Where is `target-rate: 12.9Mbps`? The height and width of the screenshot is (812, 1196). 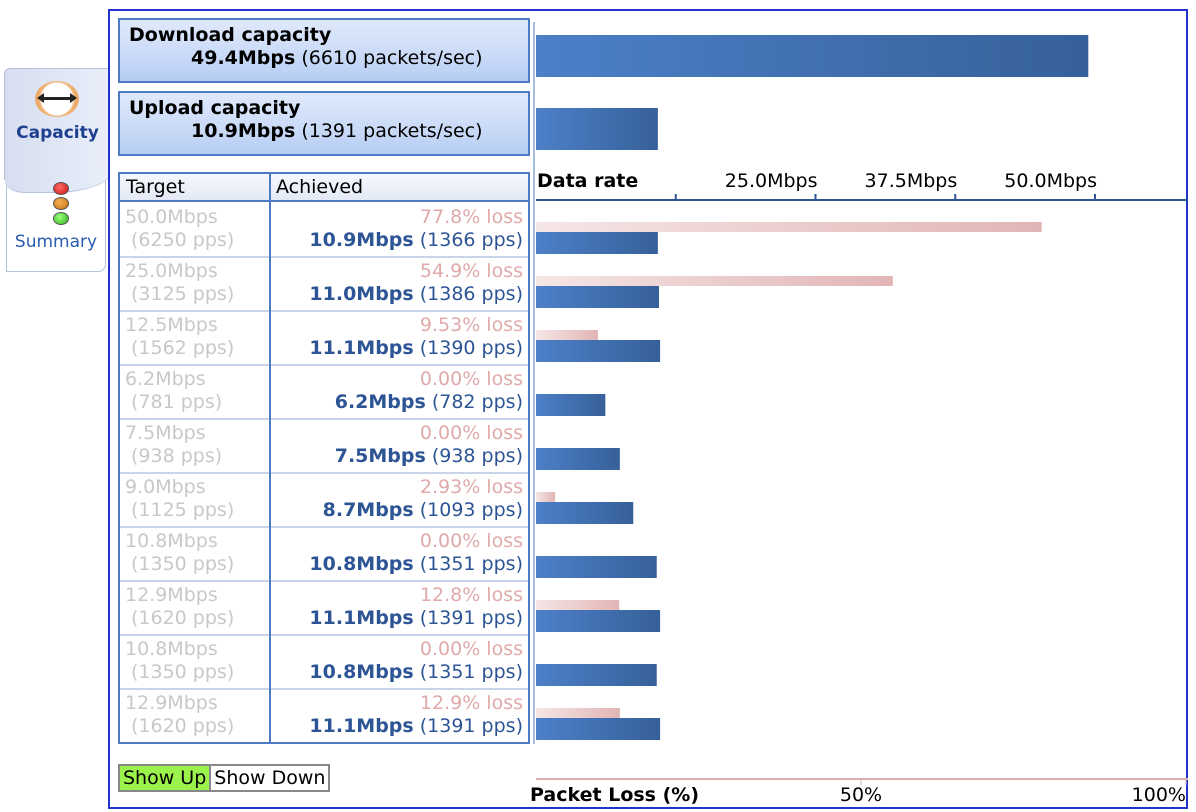
target-rate: 12.9Mbps is located at coordinates (171, 703).